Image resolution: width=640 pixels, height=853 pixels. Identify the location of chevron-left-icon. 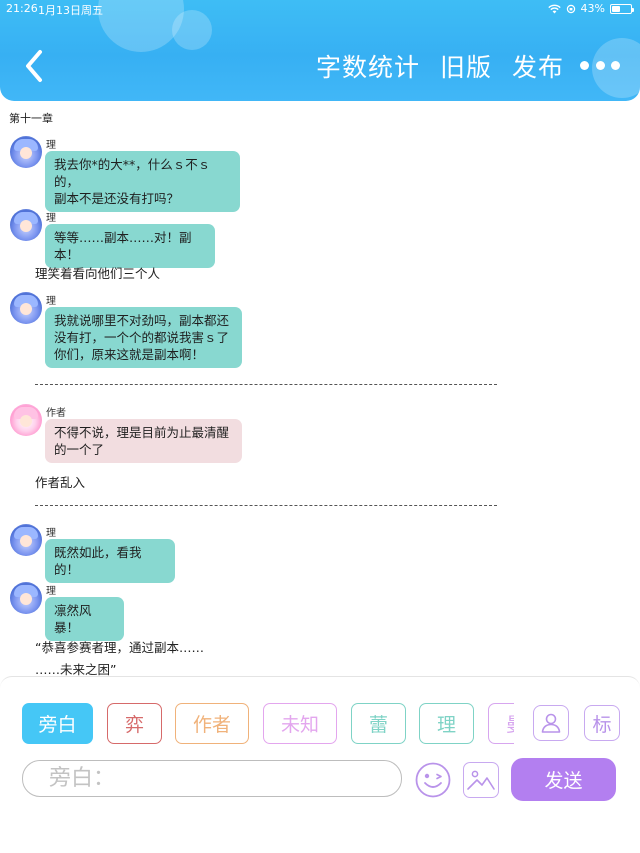
(34, 66).